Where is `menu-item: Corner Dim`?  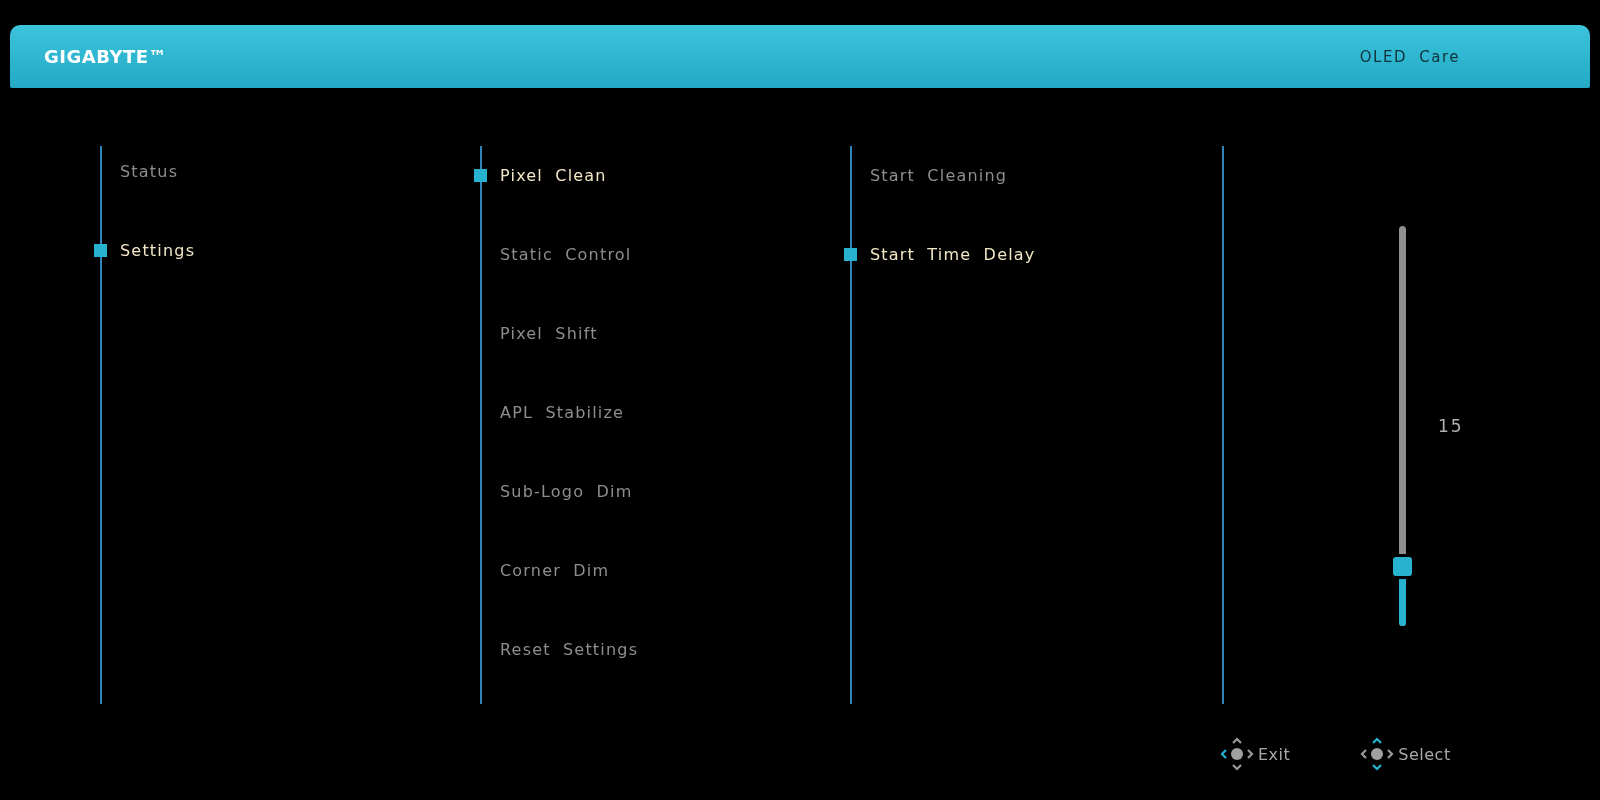 menu-item: Corner Dim is located at coordinates (555, 570).